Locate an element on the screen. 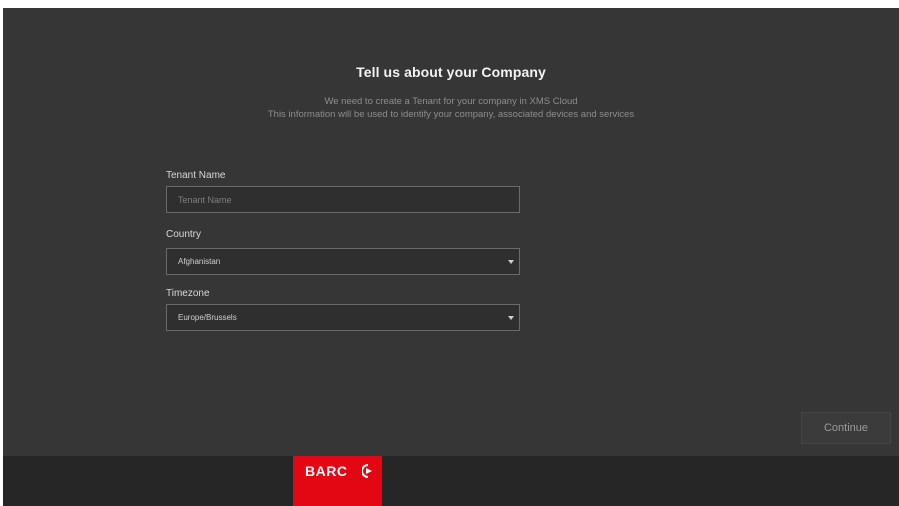 This screenshot has height=506, width=899. timezone-label: Timezone is located at coordinates (188, 293).